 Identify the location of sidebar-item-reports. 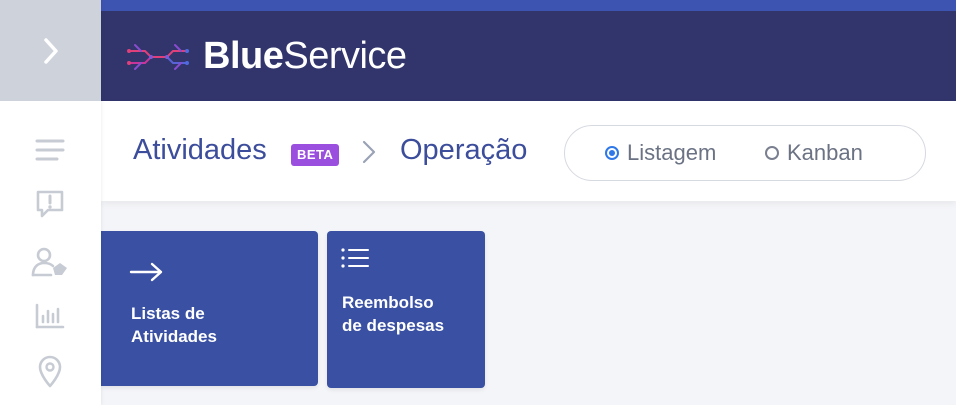
(50, 316).